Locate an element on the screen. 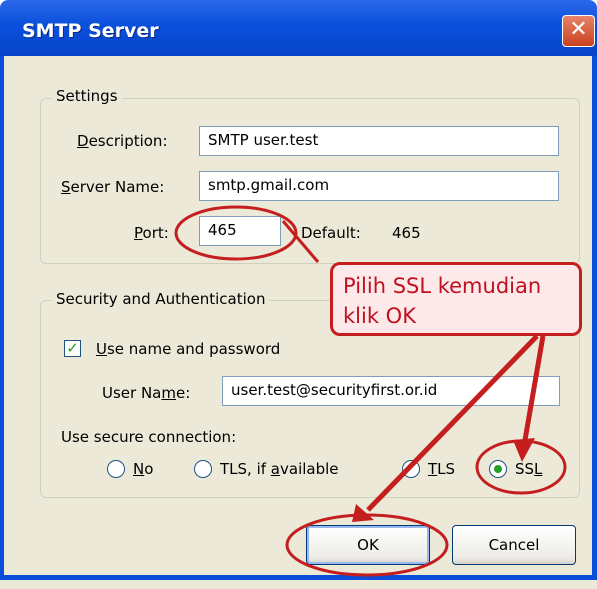 Image resolution: width=597 pixels, height=589 pixels. window-title: SMTP Server is located at coordinates (90, 31).